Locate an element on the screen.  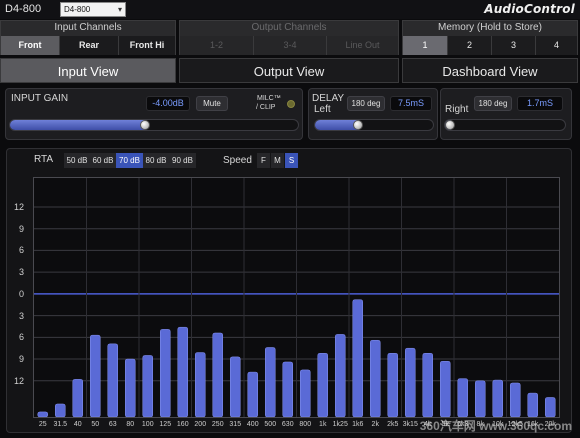
memory-slot-4: 4 is located at coordinates (556, 45).